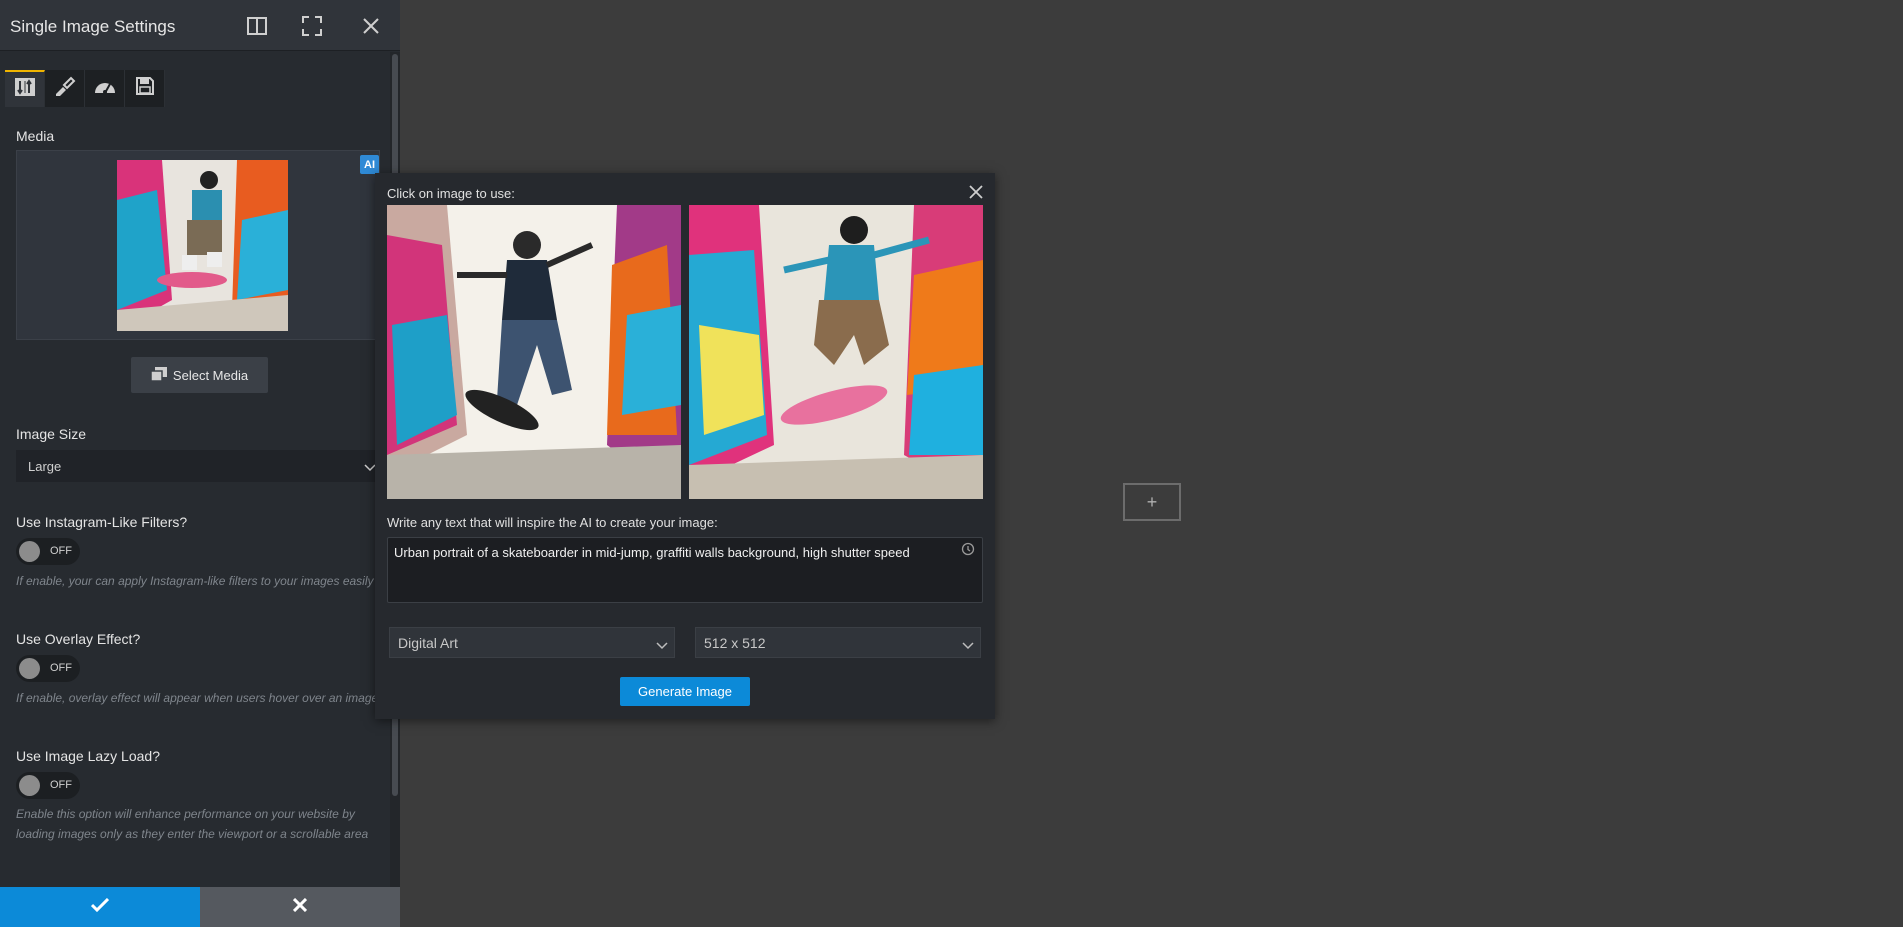  I want to click on generate-image-button: Generate Image, so click(685, 691).